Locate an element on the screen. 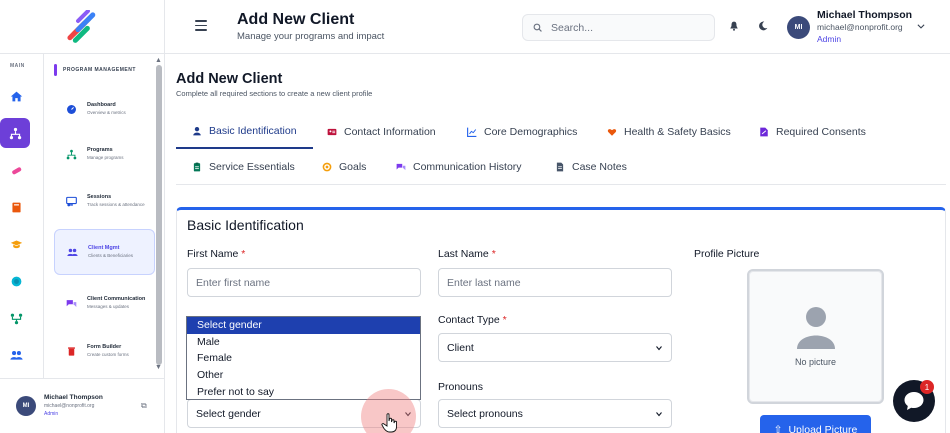 The height and width of the screenshot is (433, 950). gauge-icon is located at coordinates (71, 109).